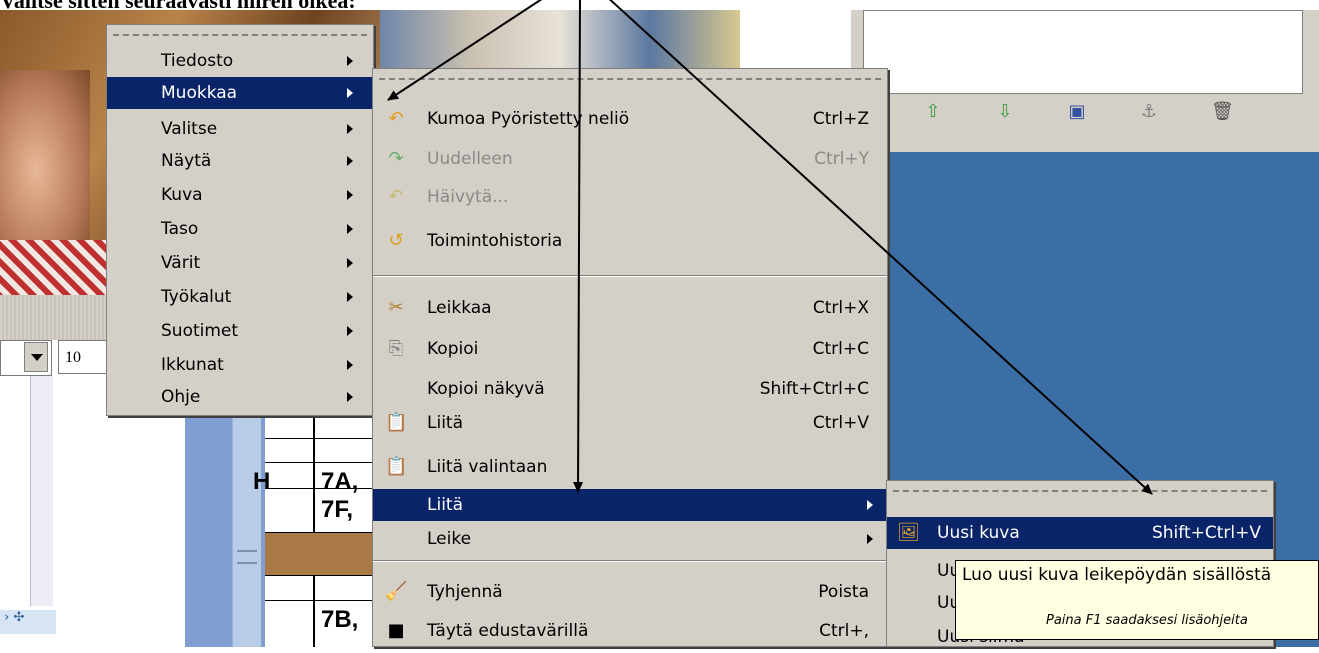 The image size is (1319, 653). I want to click on redo-icon: ↷, so click(396, 158).